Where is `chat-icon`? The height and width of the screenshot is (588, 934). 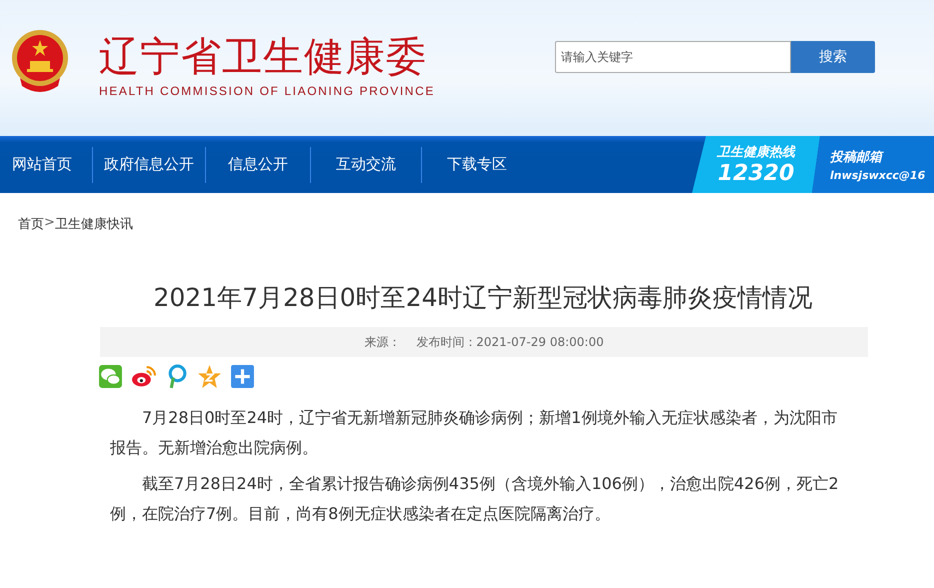
chat-icon is located at coordinates (110, 376).